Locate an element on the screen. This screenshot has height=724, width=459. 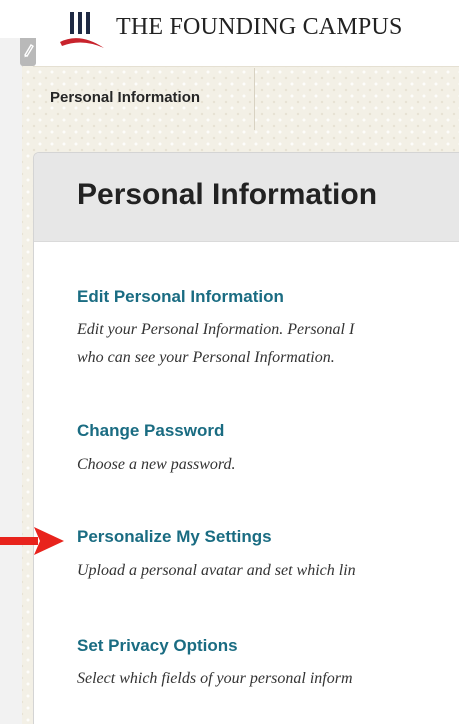
site-logo-text: THE FOUNDING CAMPUS is located at coordinates (259, 27).